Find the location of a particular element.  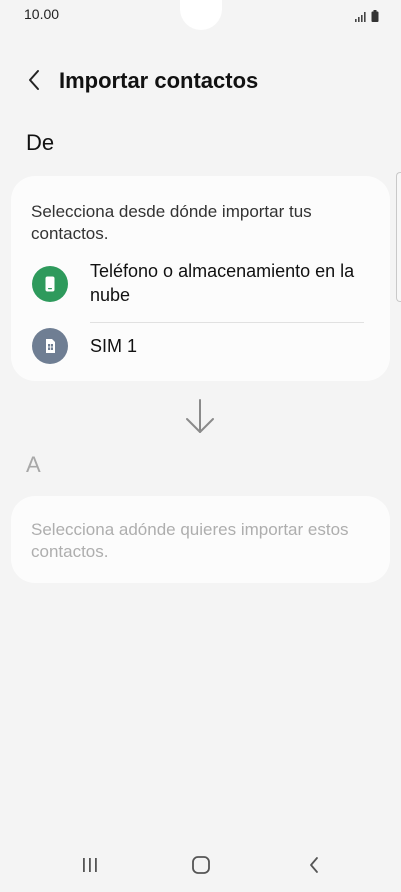

option-phone-or-cloud: Teléfono o almacenamiento en la nube is located at coordinates (200, 291).